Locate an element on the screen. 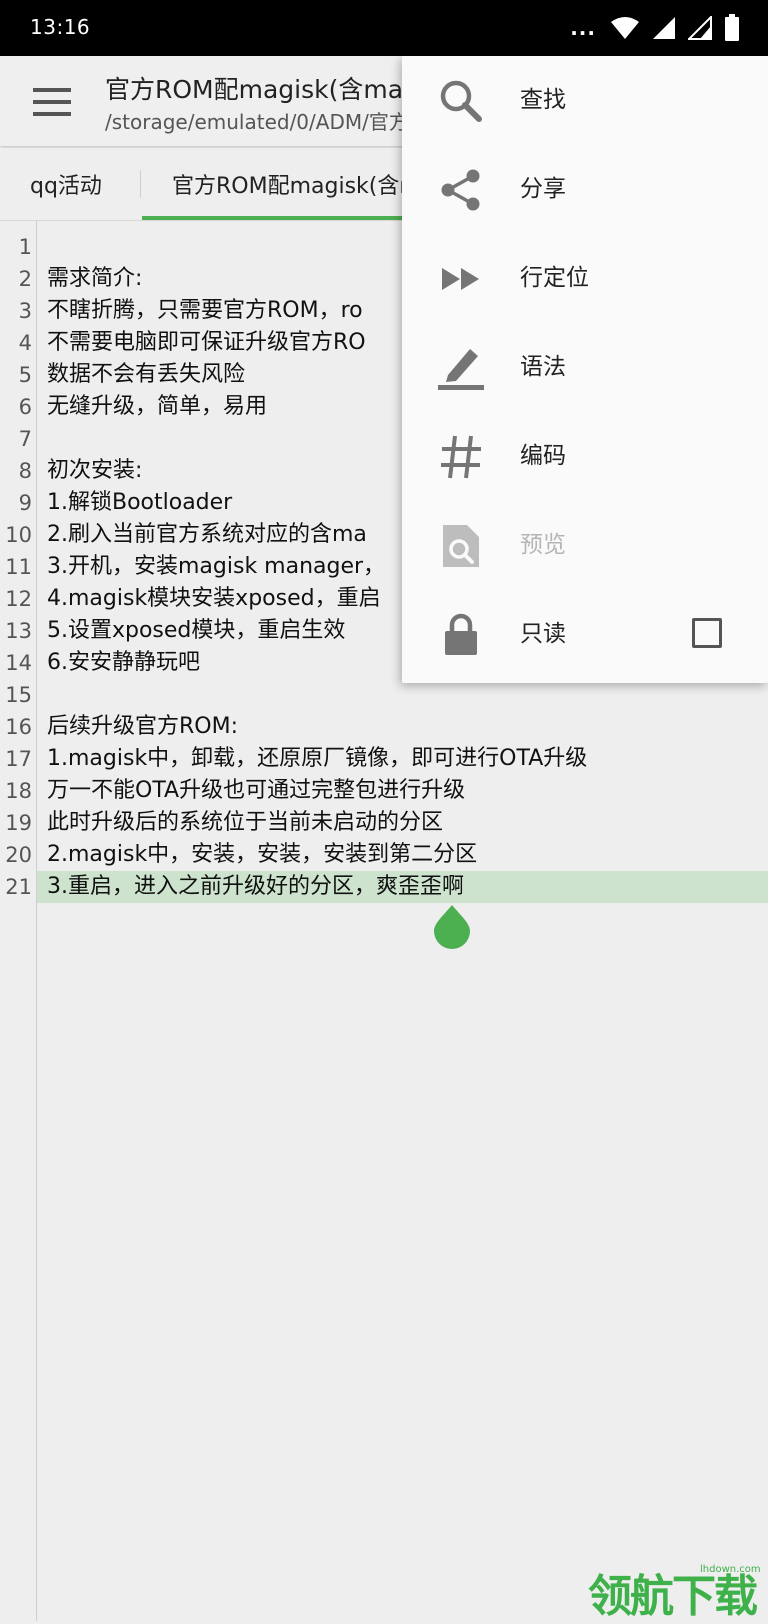  line-text: 1.解锁Bootloader is located at coordinates (140, 502).